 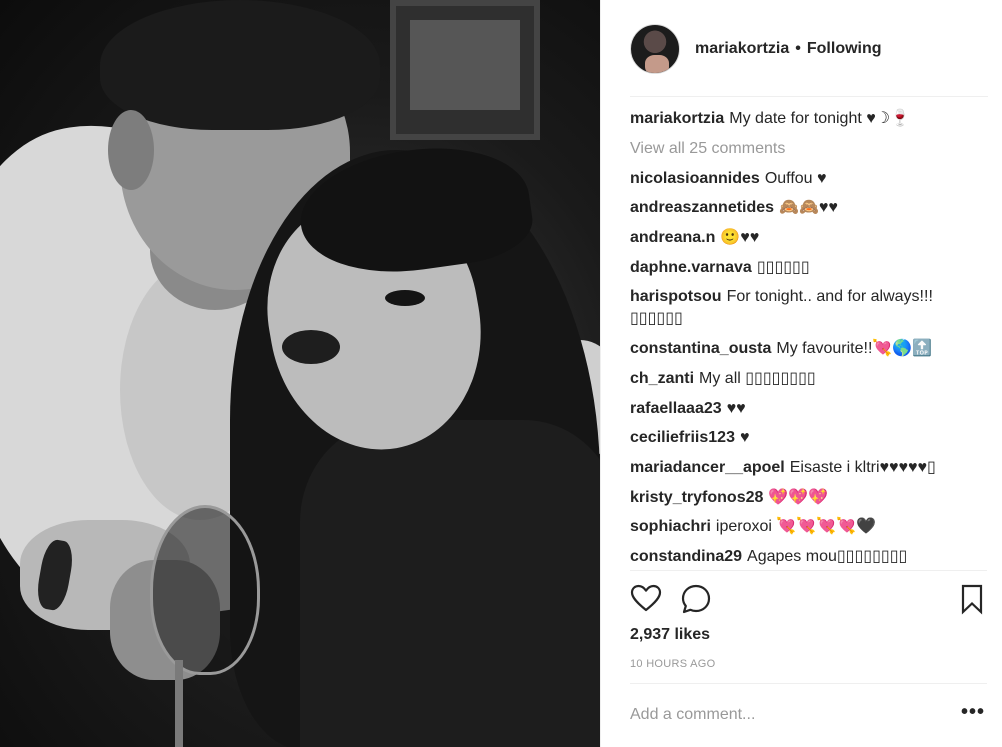 I want to click on comment-item: andreana.n 🙂♥♥, so click(x=809, y=238).